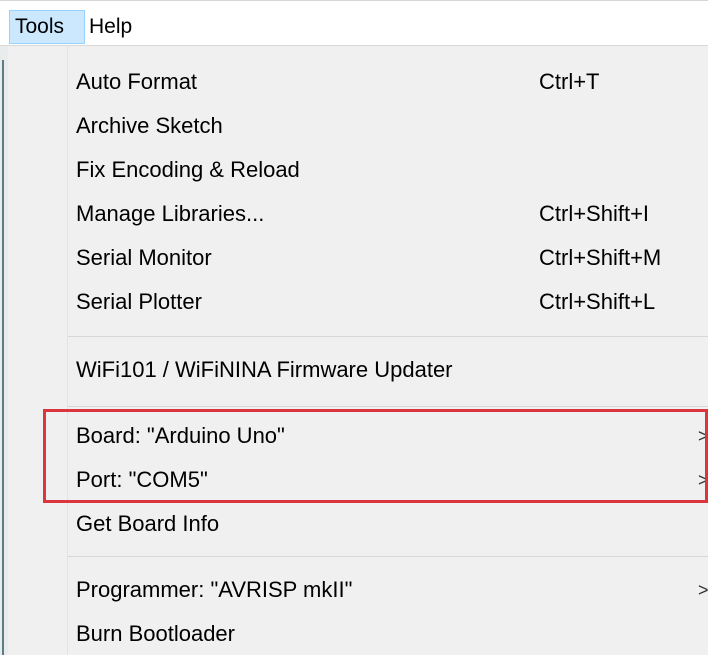 The image size is (708, 656). What do you see at coordinates (600, 257) in the screenshot?
I see `menu-item-shortcut: Ctrl+Shift+M` at bounding box center [600, 257].